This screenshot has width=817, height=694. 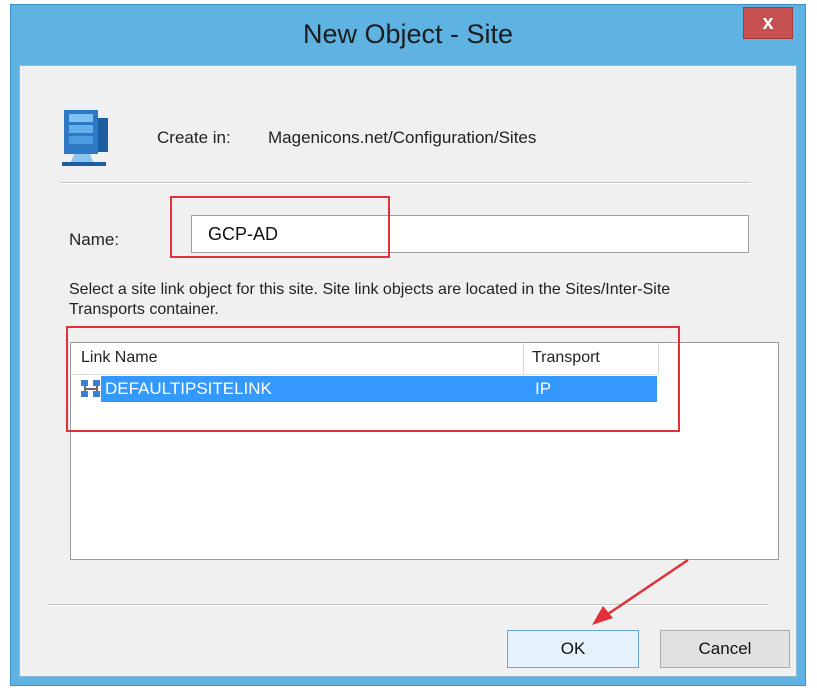 What do you see at coordinates (194, 137) in the screenshot?
I see `create-in-label: Create in:` at bounding box center [194, 137].